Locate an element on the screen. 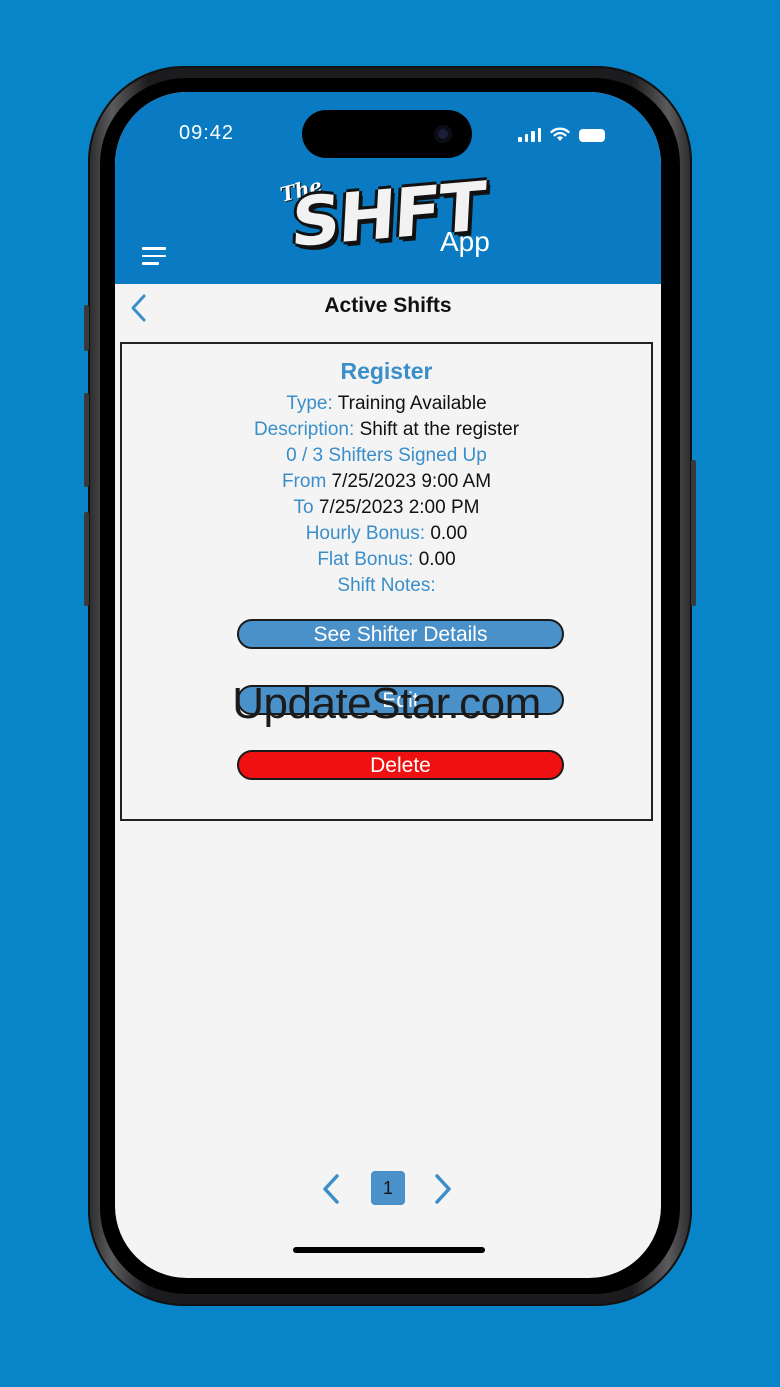  flat-bonus-label: Flat Bonus: is located at coordinates (365, 559).